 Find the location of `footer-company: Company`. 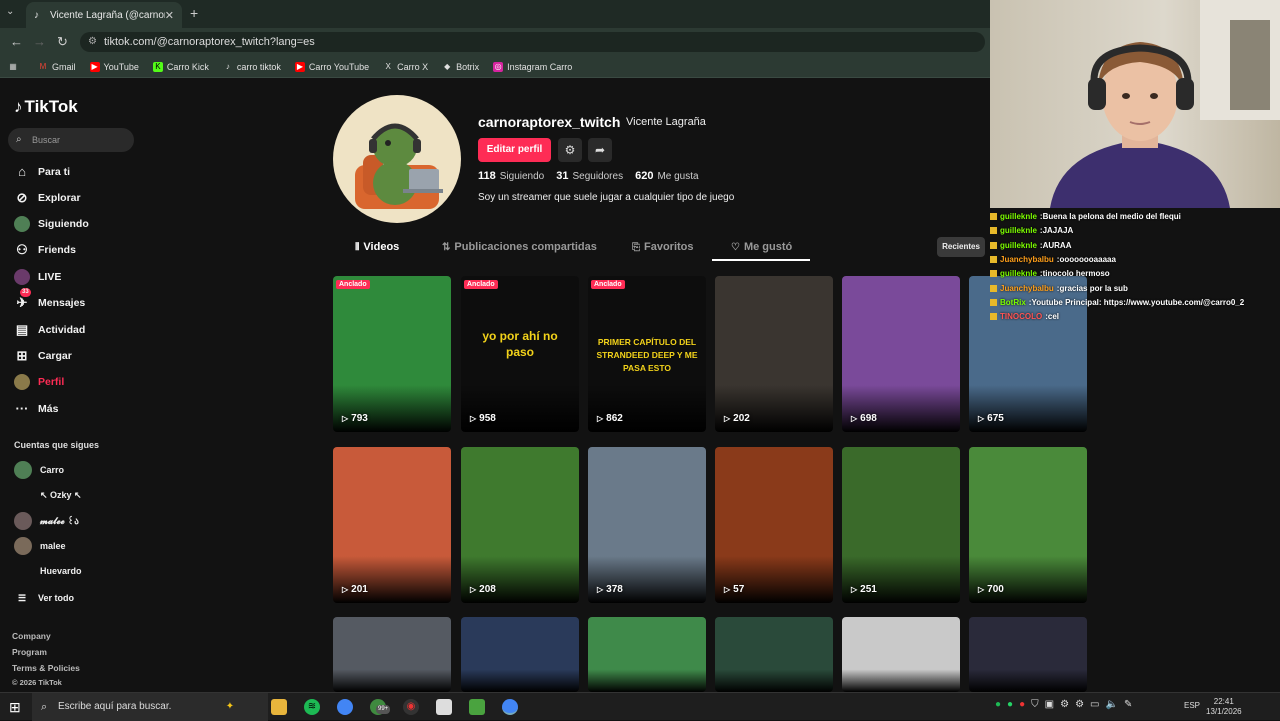

footer-company: Company is located at coordinates (31, 636).